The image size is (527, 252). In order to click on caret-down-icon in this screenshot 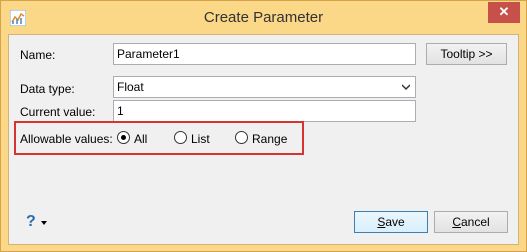, I will do `click(44, 223)`.